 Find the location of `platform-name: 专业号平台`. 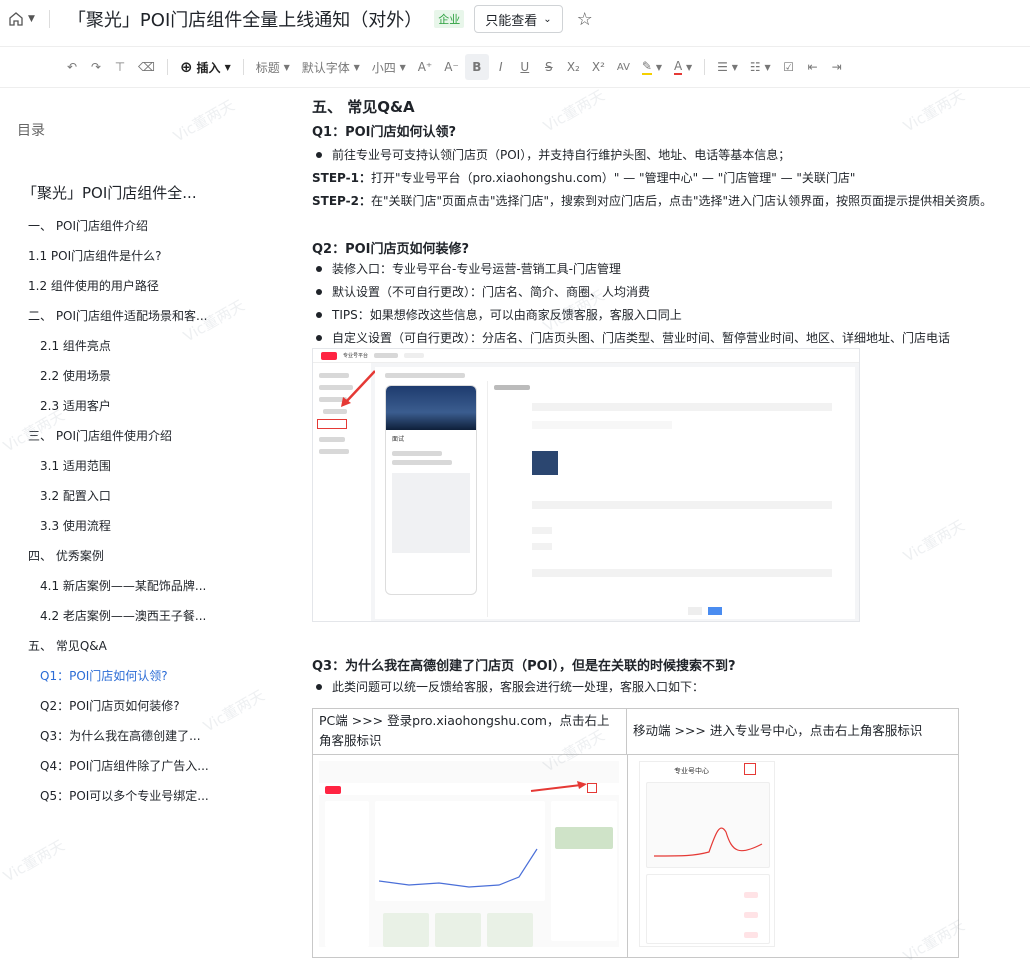

platform-name: 专业号平台 is located at coordinates (356, 356).